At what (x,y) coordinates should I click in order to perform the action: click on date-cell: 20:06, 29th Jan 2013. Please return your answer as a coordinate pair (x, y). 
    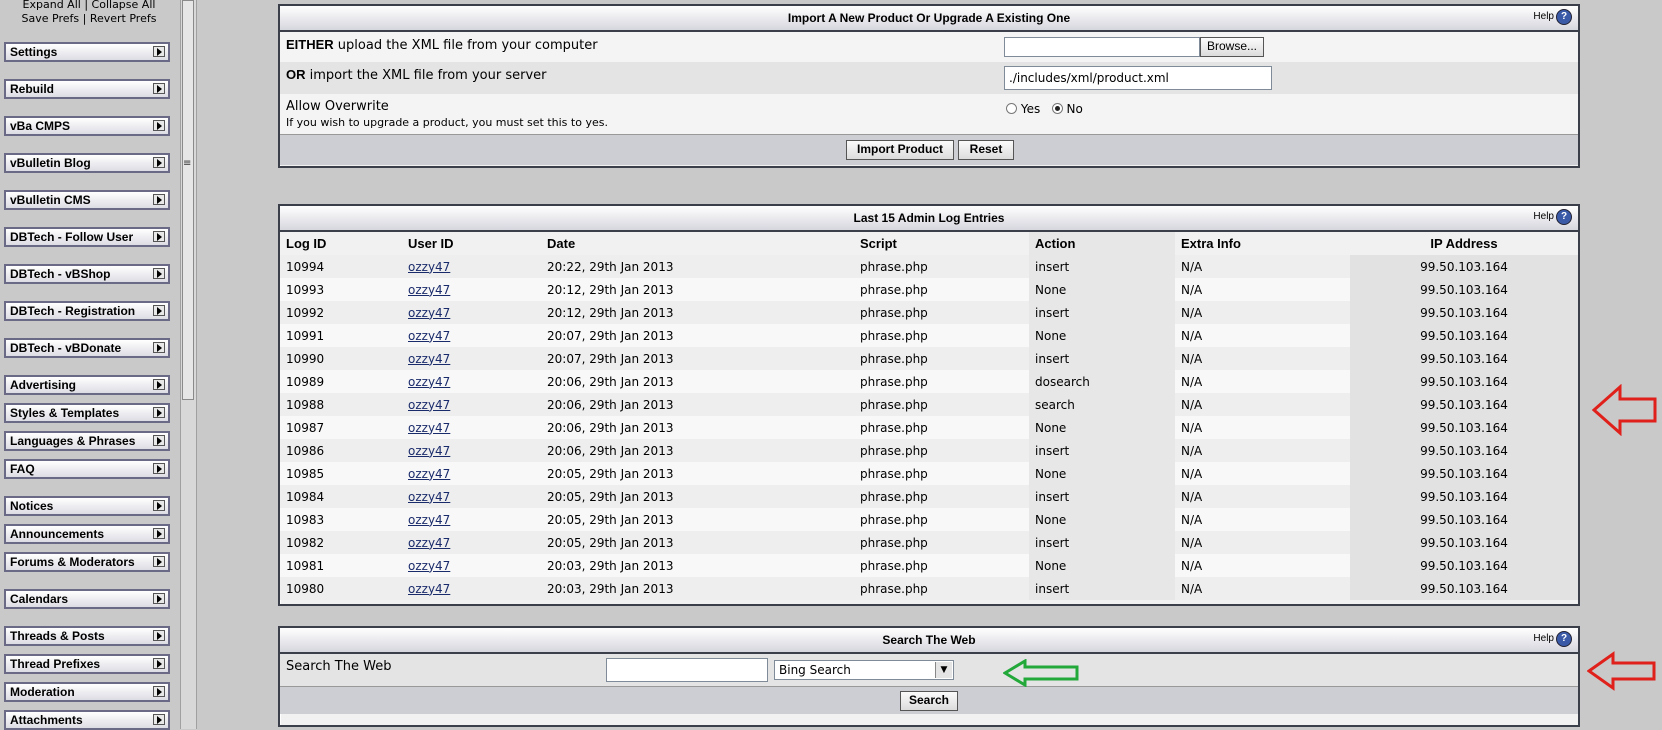
    Looking at the image, I should click on (697, 404).